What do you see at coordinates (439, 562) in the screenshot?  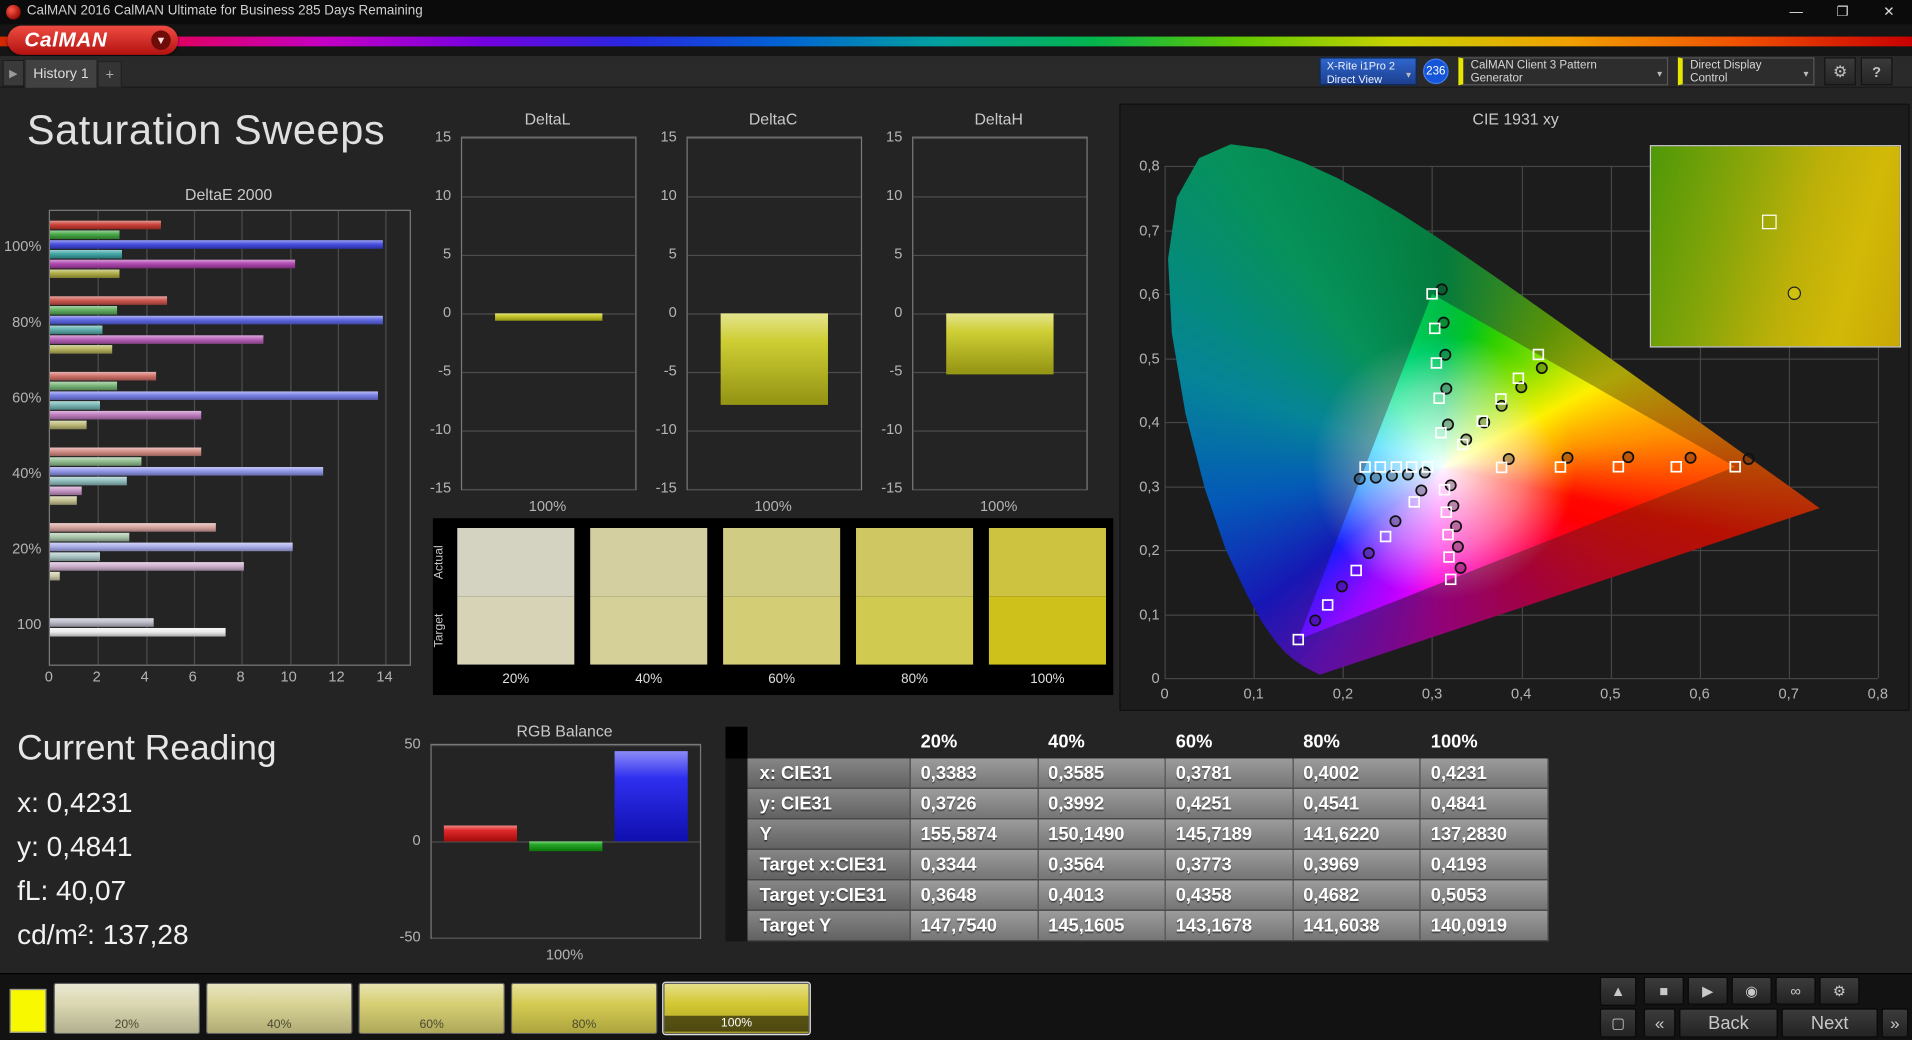 I see `strip-row-label: Actual` at bounding box center [439, 562].